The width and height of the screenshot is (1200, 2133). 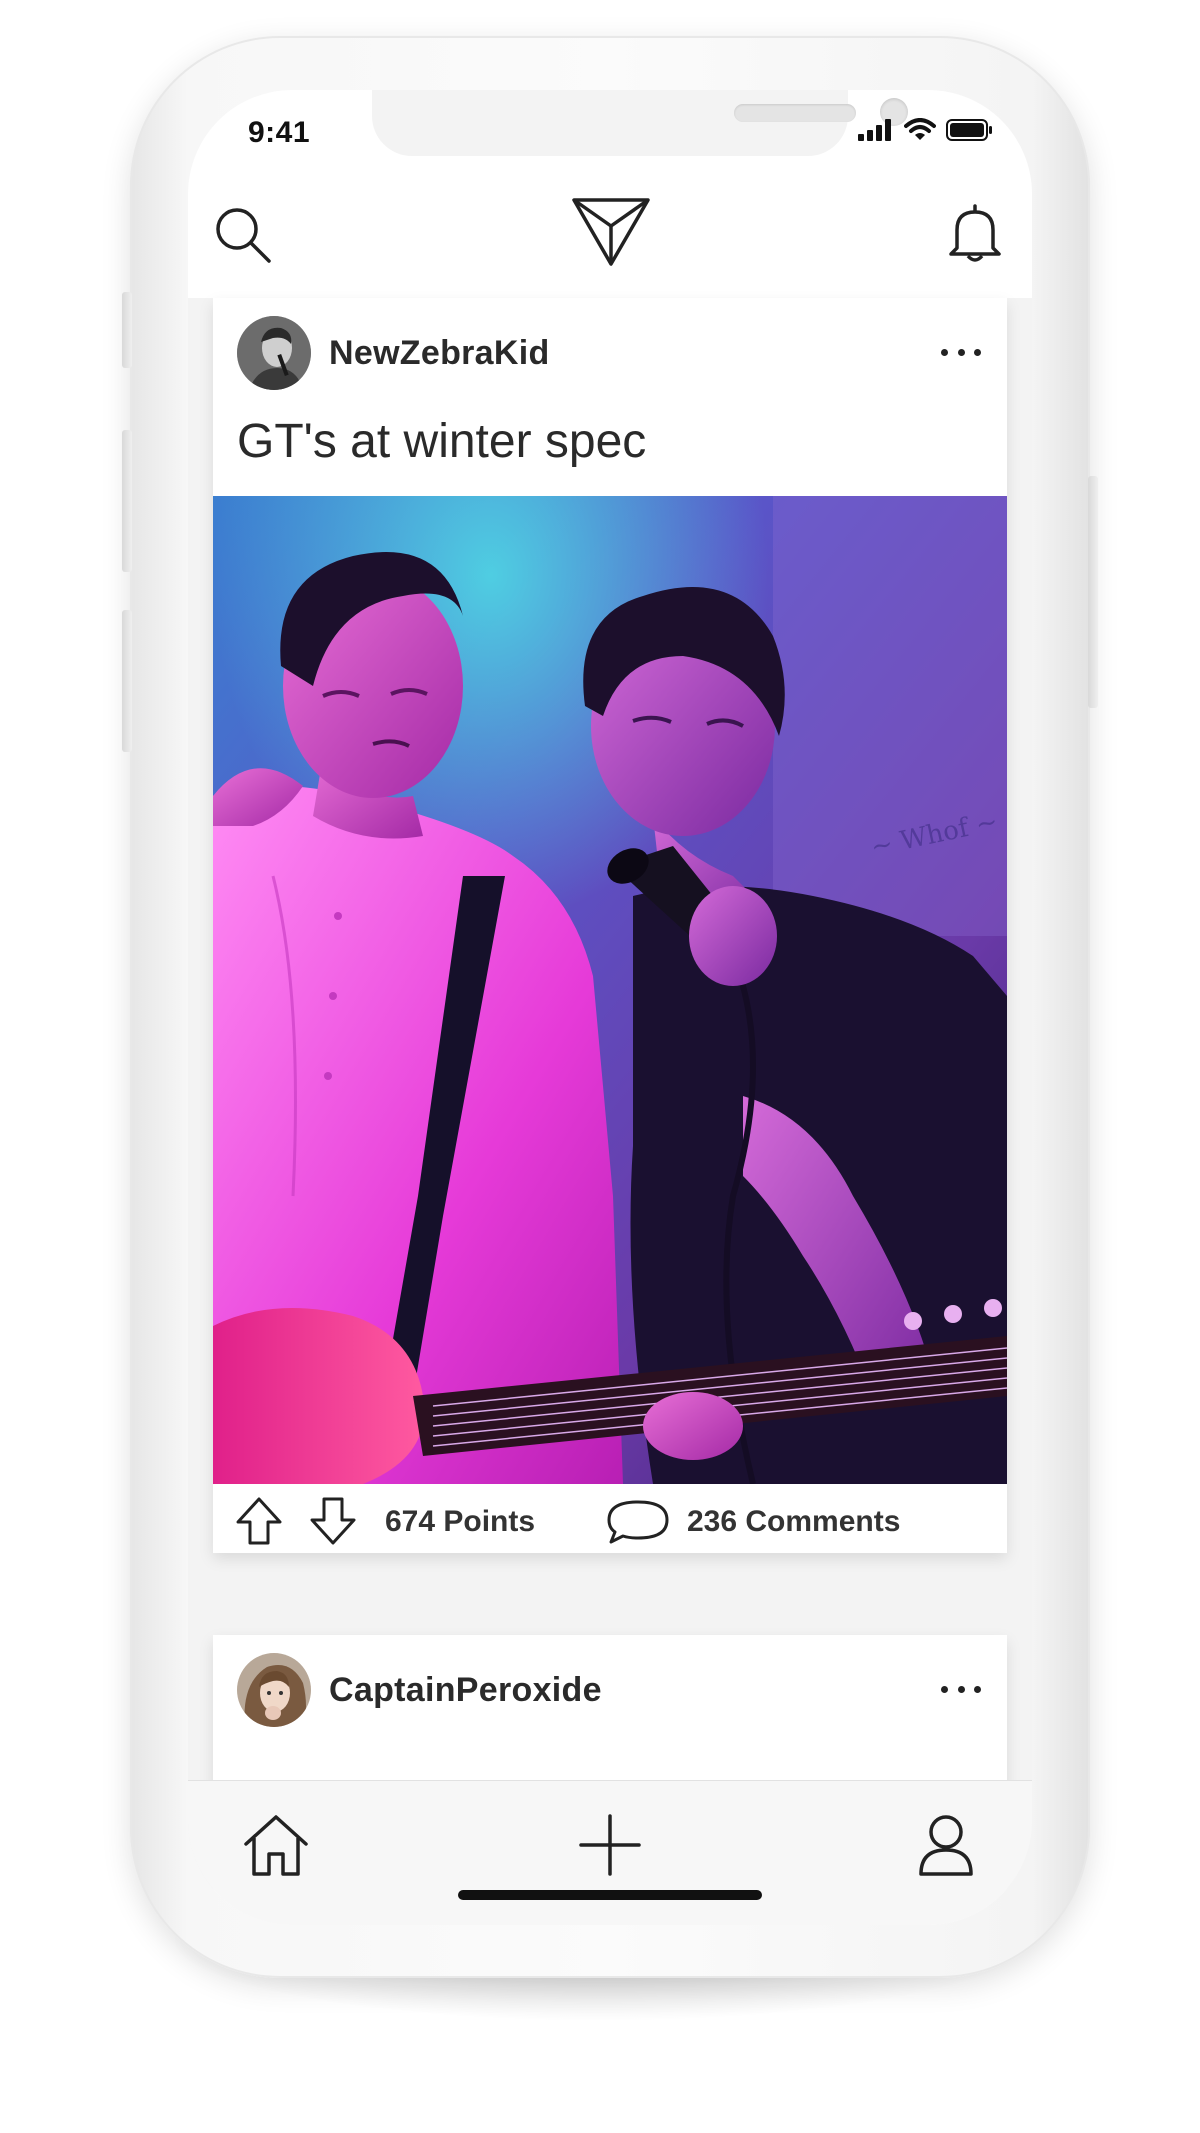 What do you see at coordinates (969, 130) in the screenshot?
I see `battery-icon` at bounding box center [969, 130].